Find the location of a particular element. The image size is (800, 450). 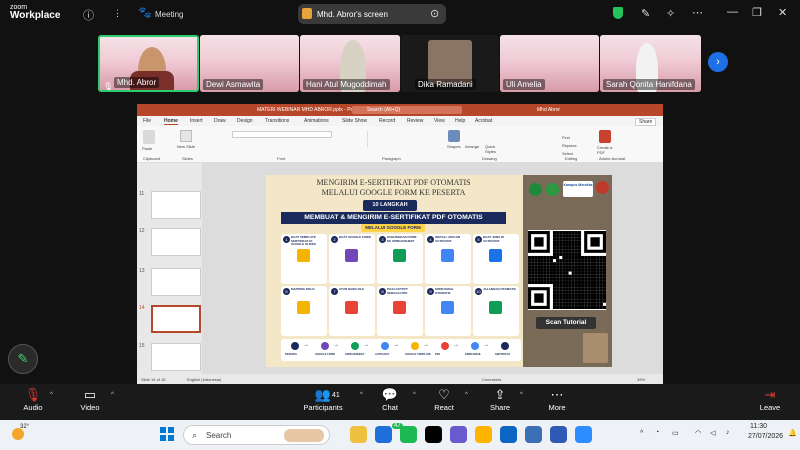

participant-name: Dewi Asmawita is located at coordinates (233, 84).